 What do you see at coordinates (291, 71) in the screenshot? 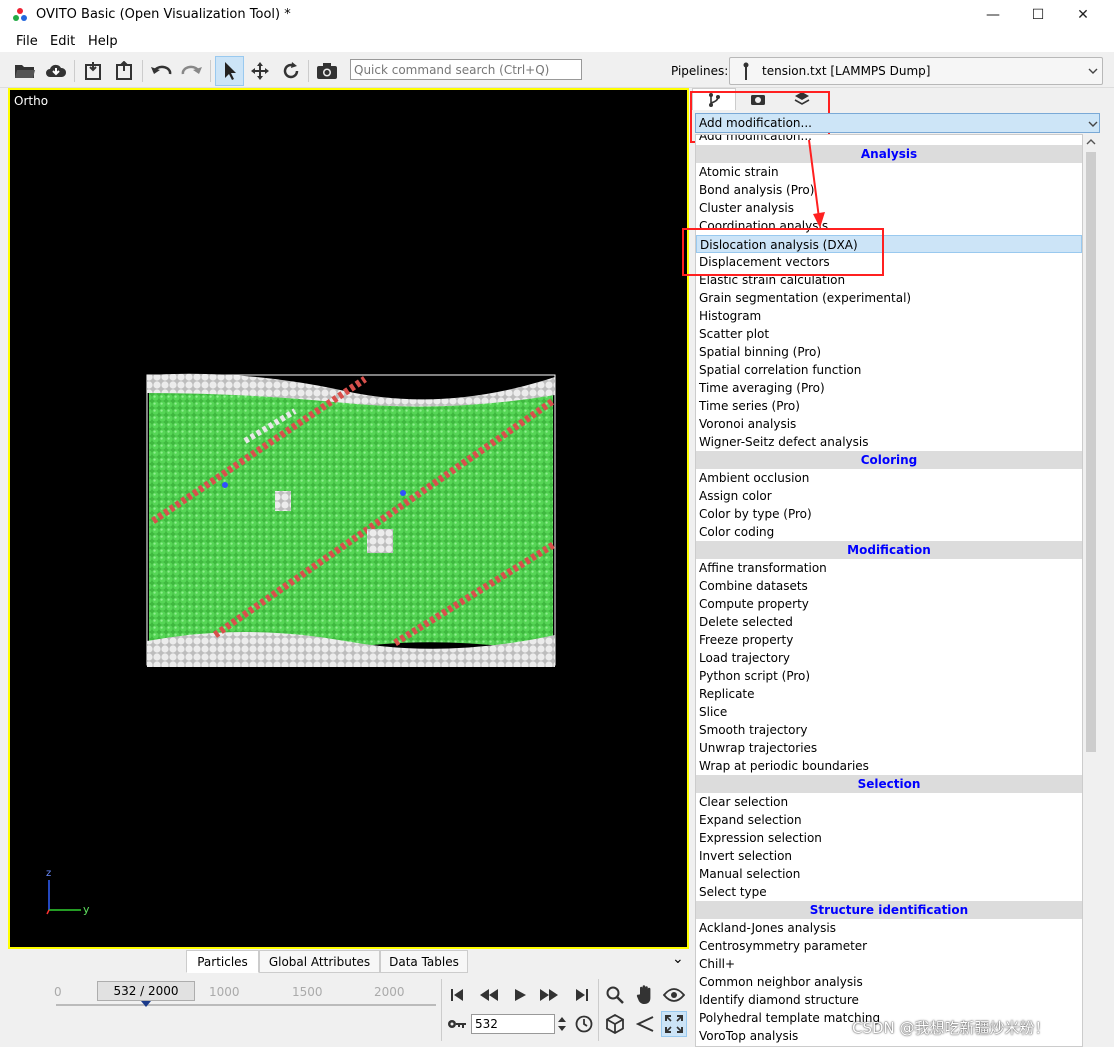
I see `rotate-mode-button` at bounding box center [291, 71].